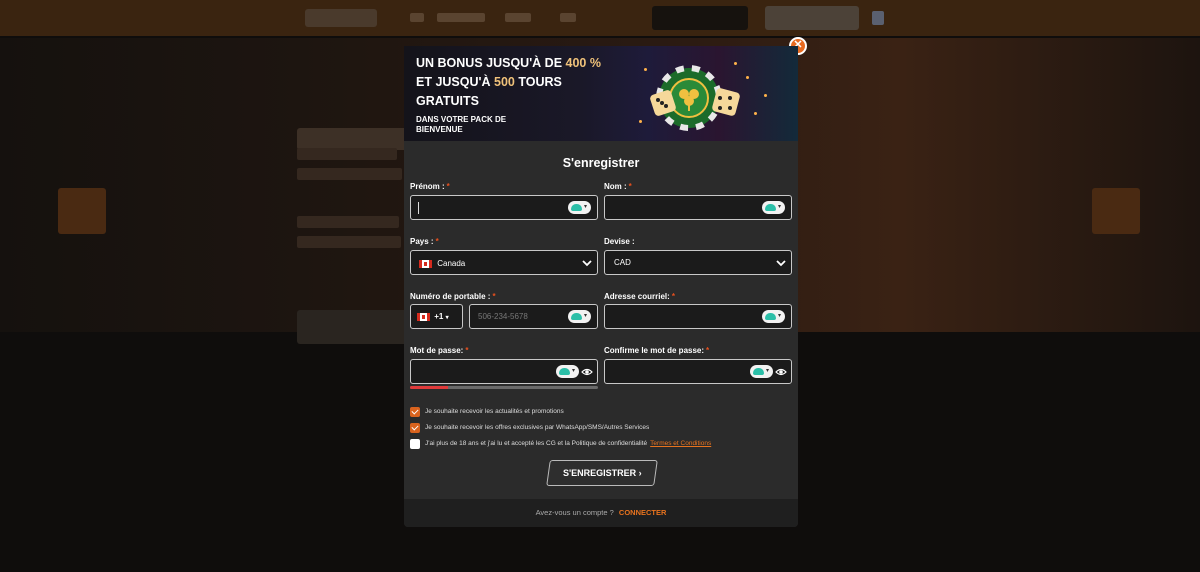 Image resolution: width=1200 pixels, height=572 pixels. I want to click on terms-link: Termes et Conditions, so click(680, 443).